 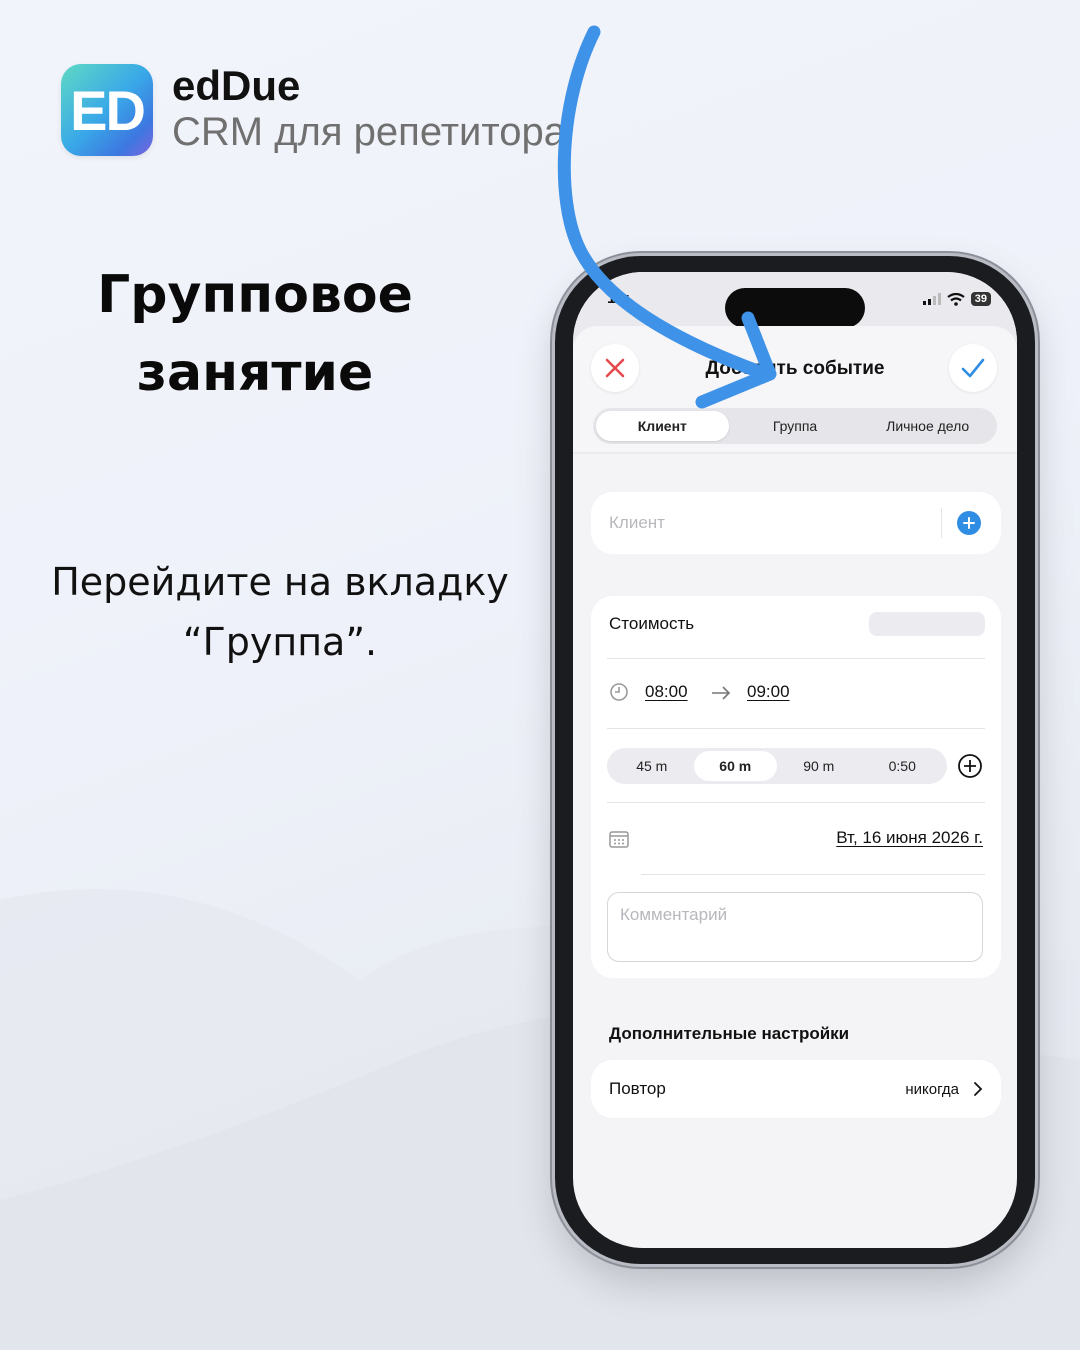 What do you see at coordinates (768, 692) in the screenshot?
I see `end-time: 09:00` at bounding box center [768, 692].